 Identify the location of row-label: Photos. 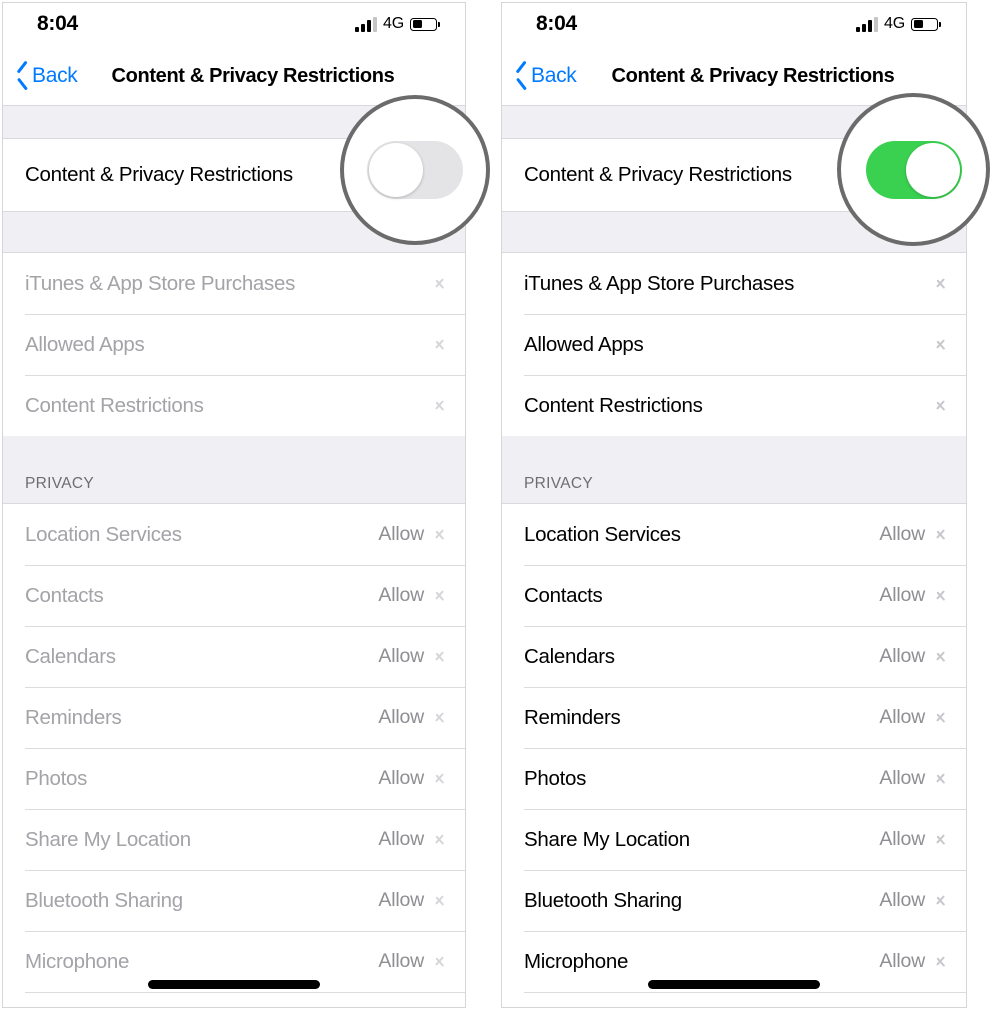
(555, 778).